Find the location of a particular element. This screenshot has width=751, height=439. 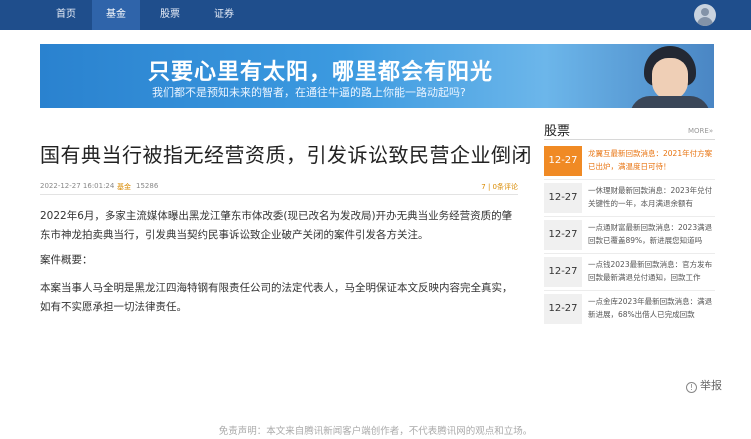

nav-securities: 证券 is located at coordinates (224, 15).